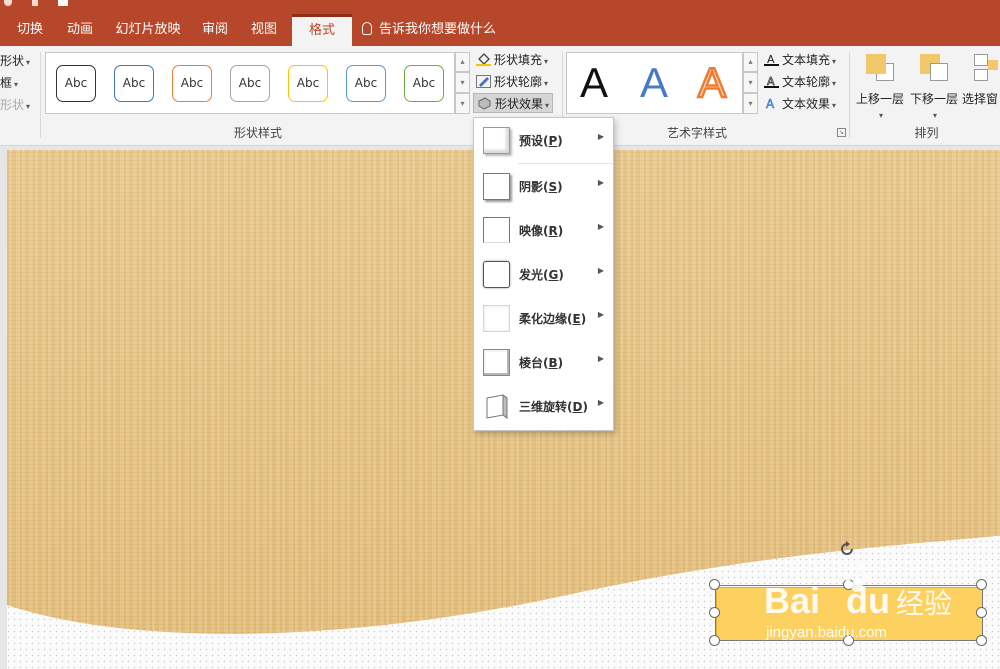 The image size is (1000, 669). I want to click on paw-icon, so click(858, 580).